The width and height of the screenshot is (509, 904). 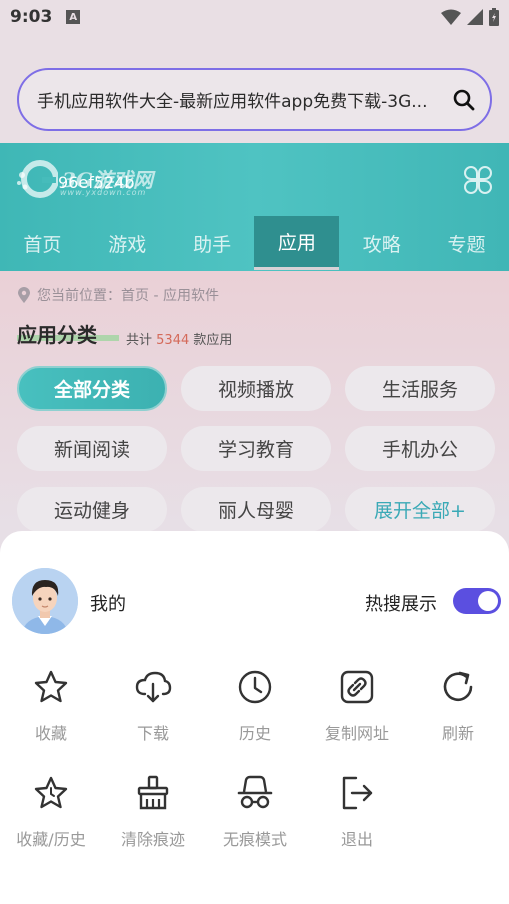 I want to click on total-prefix: 共计, so click(x=139, y=340).